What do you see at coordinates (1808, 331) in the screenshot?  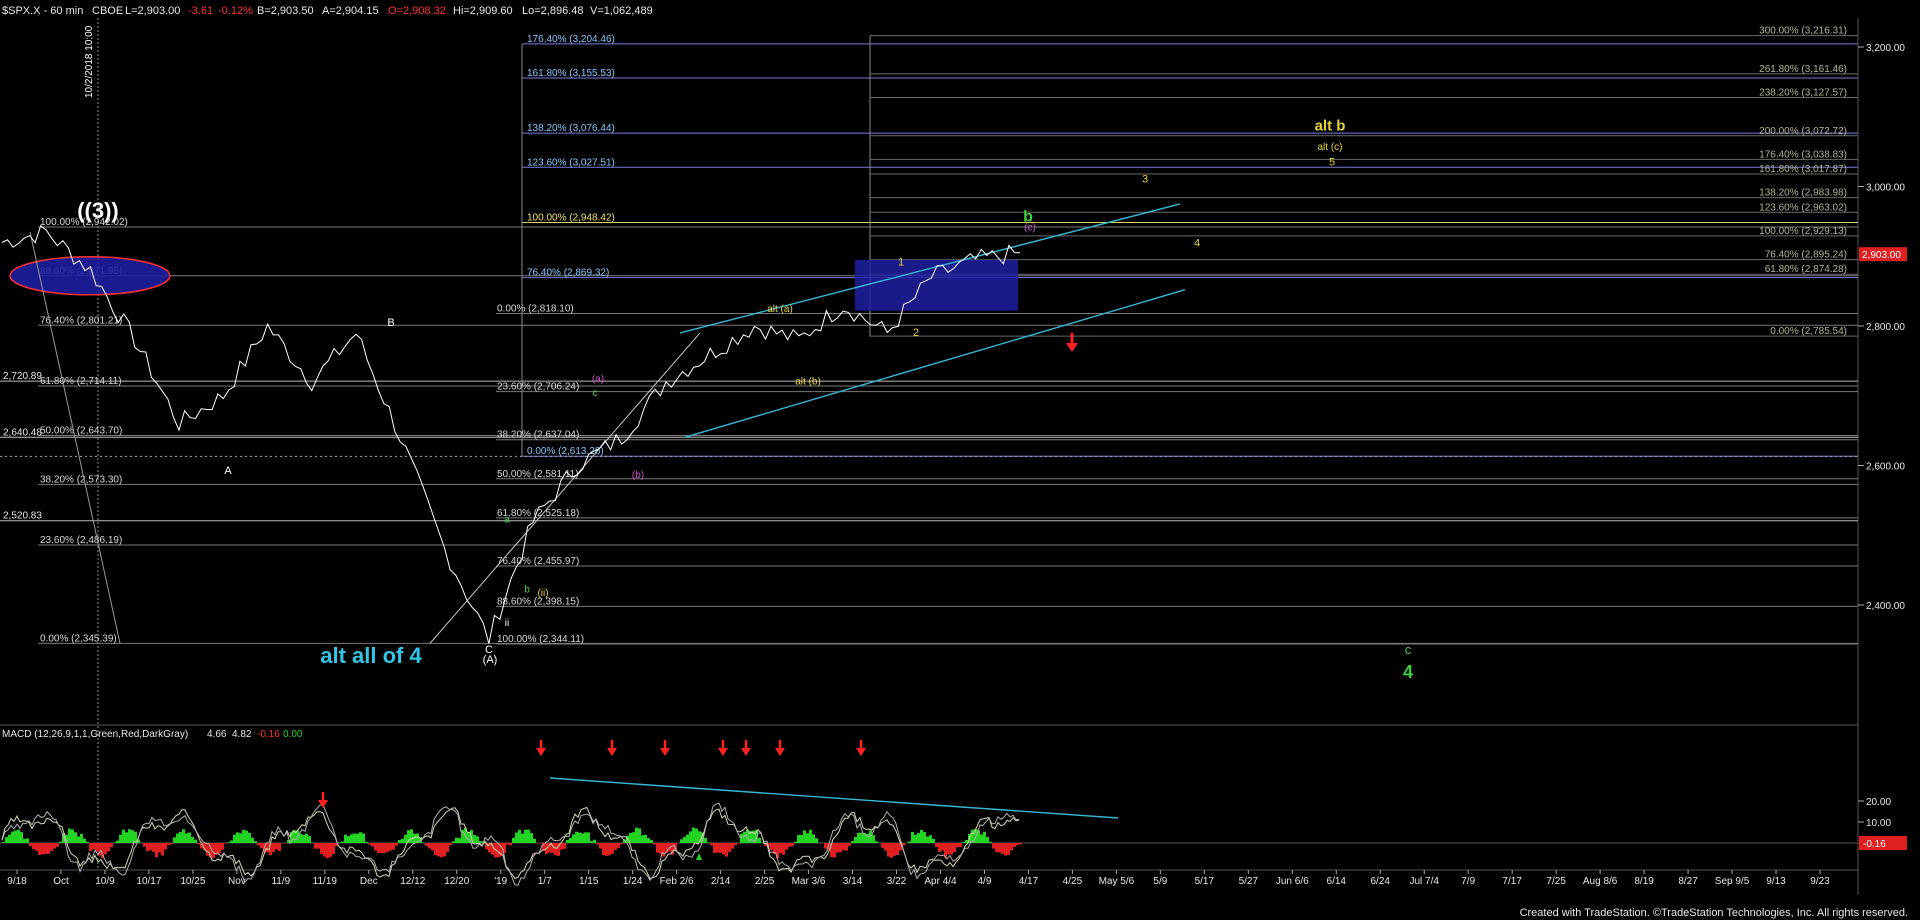 I see `fib-label-right-11: 0.00% (2,785.54)` at bounding box center [1808, 331].